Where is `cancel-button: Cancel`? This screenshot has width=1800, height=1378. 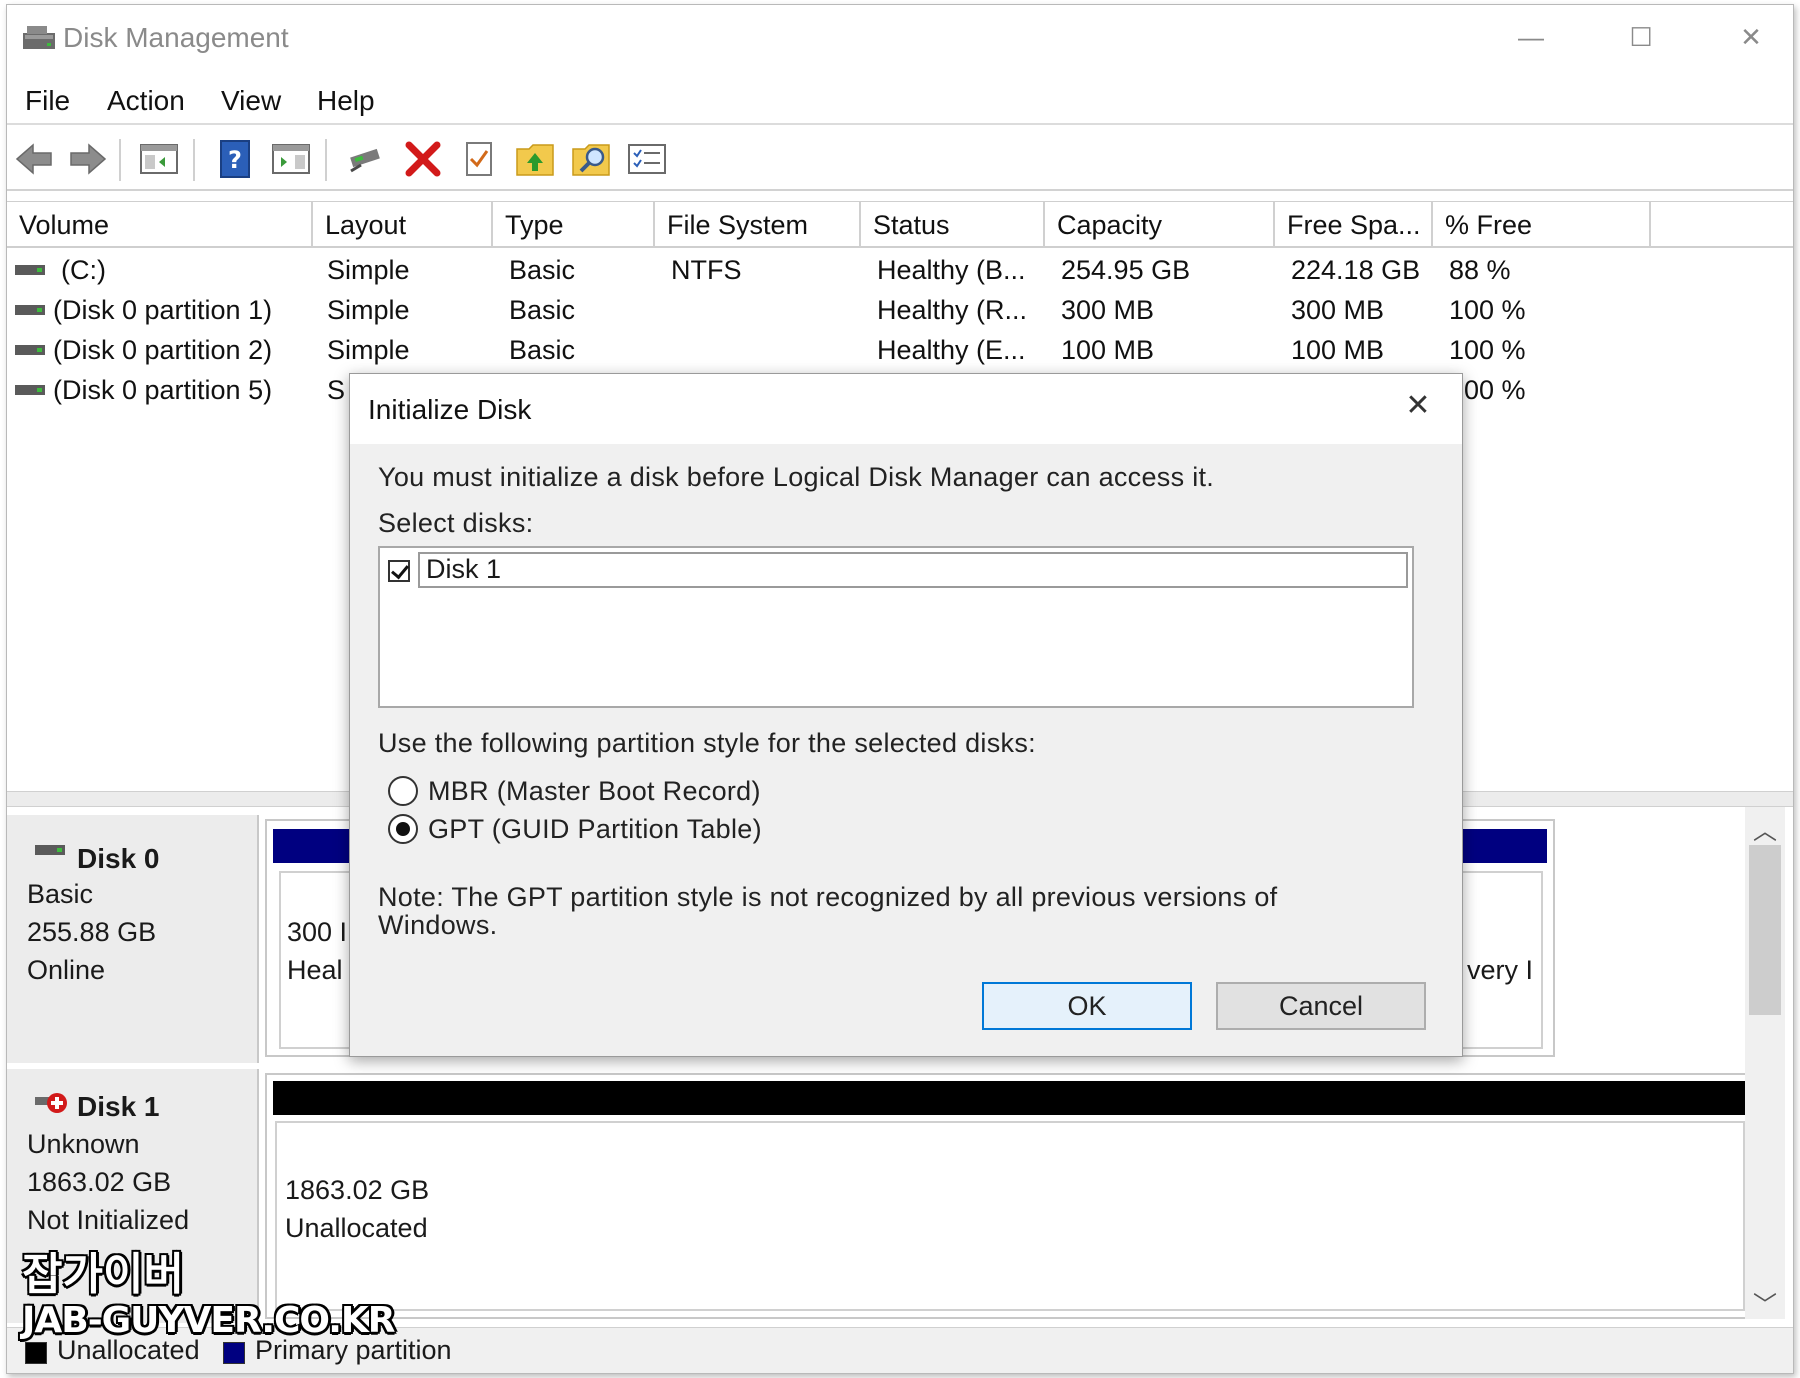 cancel-button: Cancel is located at coordinates (1321, 1006).